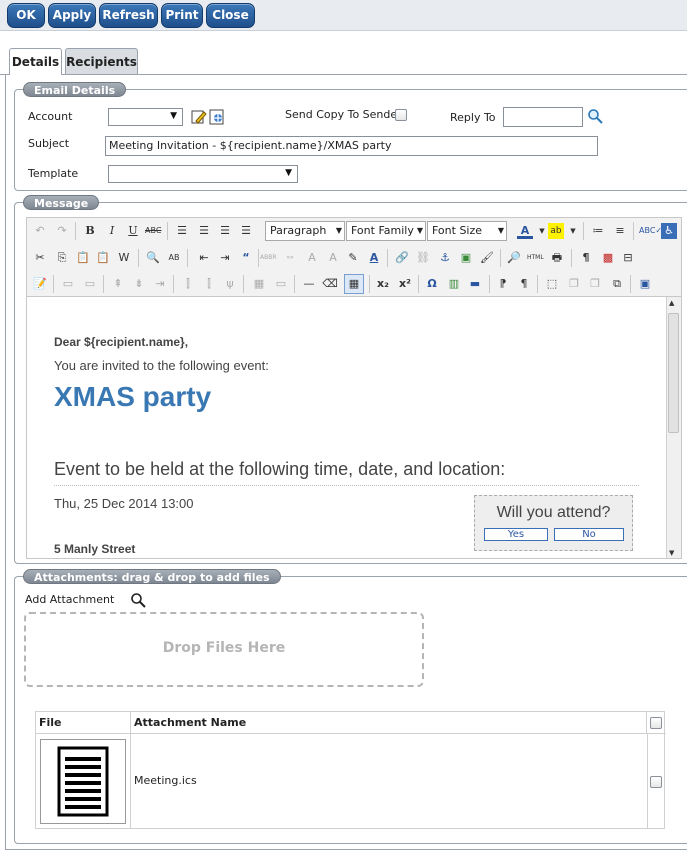 This screenshot has height=861, width=687. Describe the element at coordinates (386, 231) in the screenshot. I see `font-family-select: Font Family ▼` at that location.